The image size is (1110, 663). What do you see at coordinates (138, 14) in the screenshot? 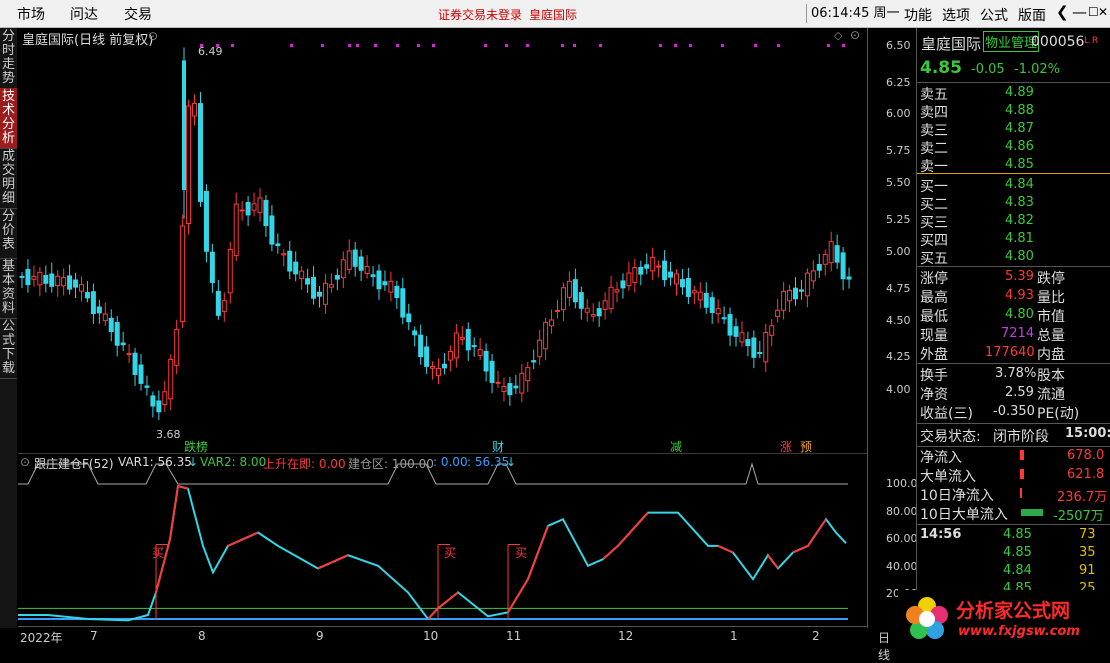
I see `menu-trade: 交易` at bounding box center [138, 14].